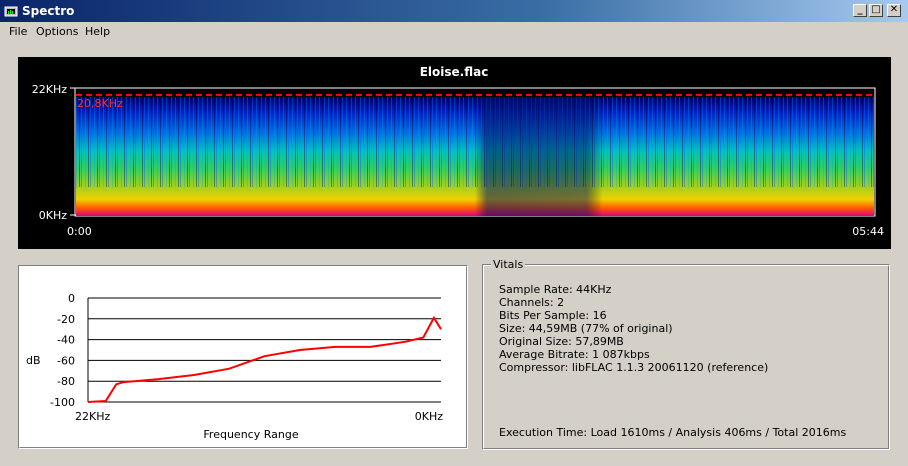 The width and height of the screenshot is (908, 466). Describe the element at coordinates (66, 360) in the screenshot. I see `y-tick-label: -60` at that location.